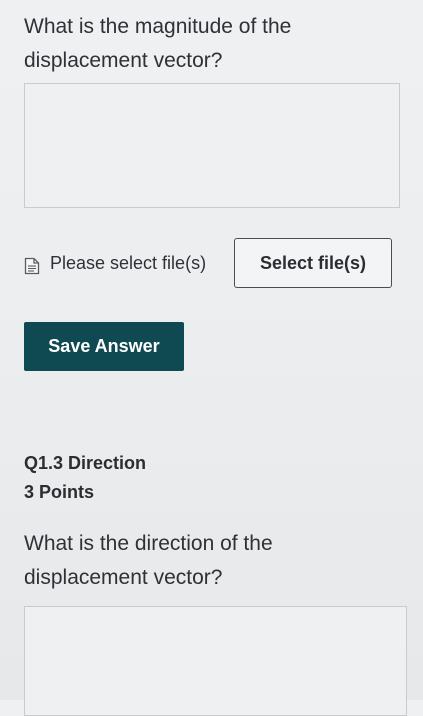  I want to click on question-points: 3 Points, so click(59, 492).